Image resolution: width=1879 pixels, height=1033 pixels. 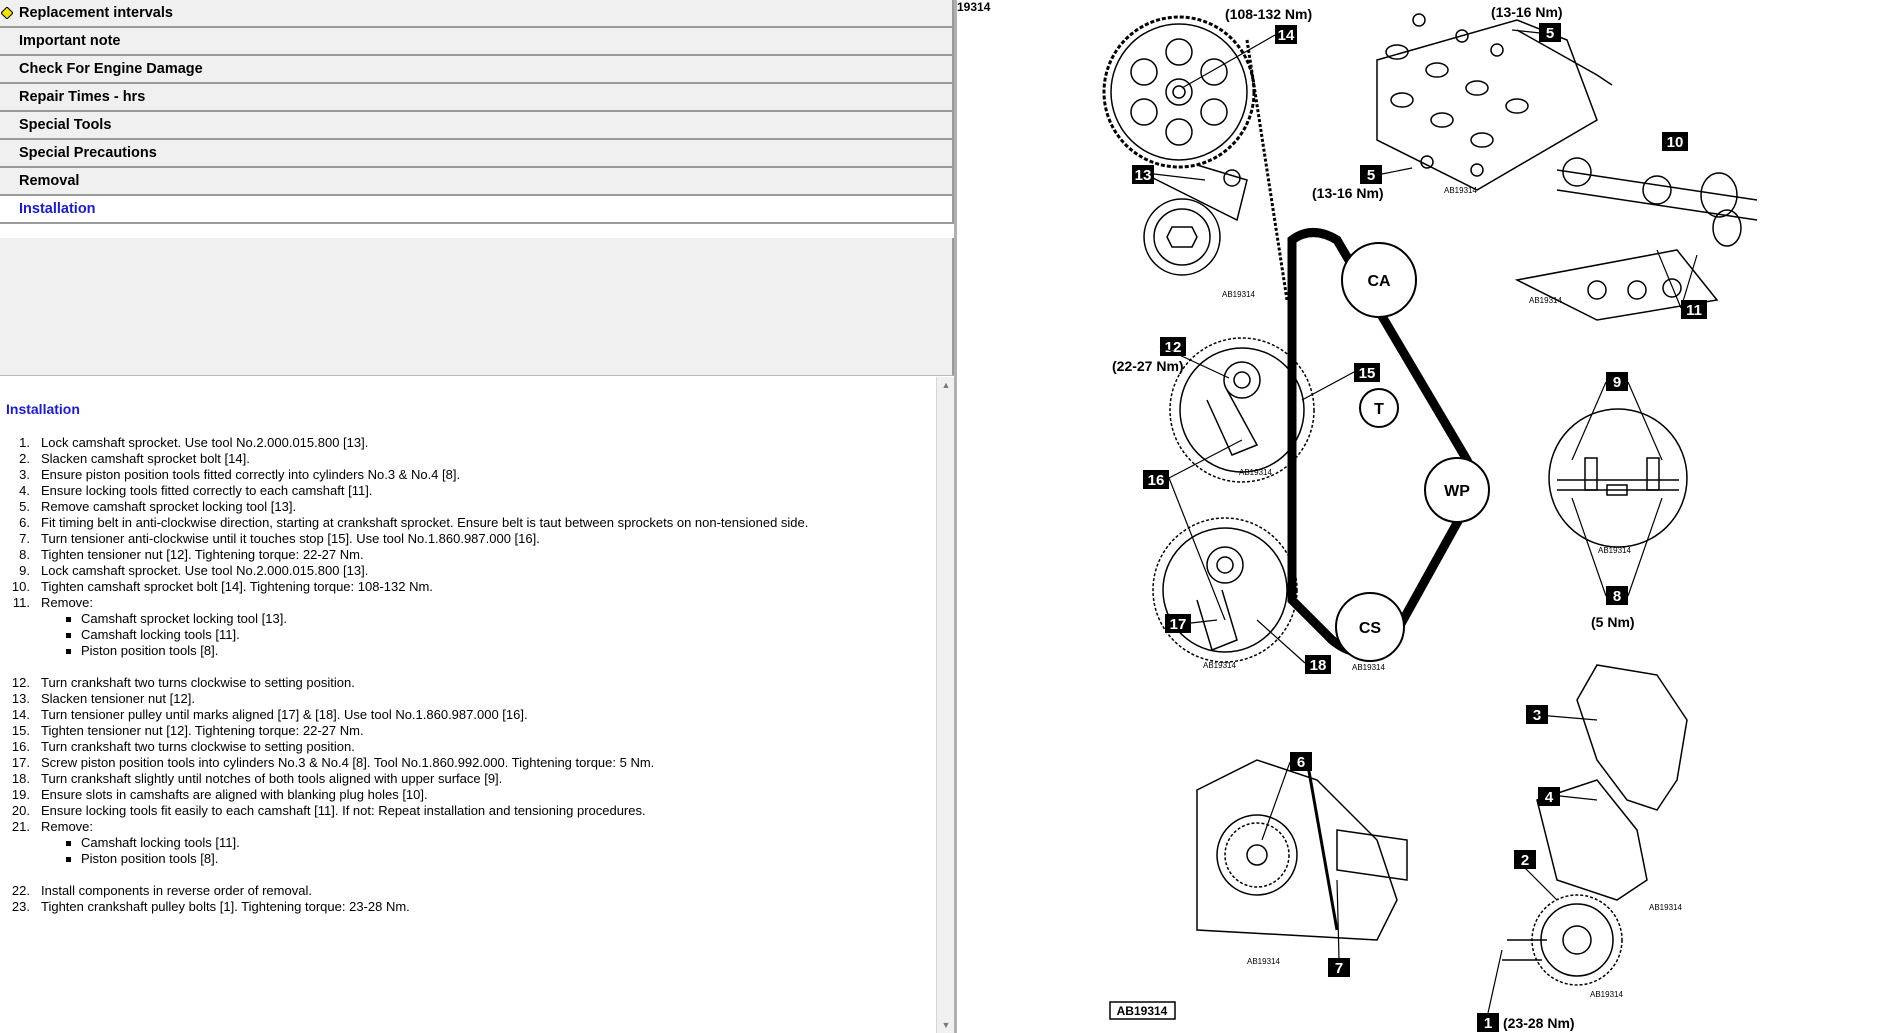 I want to click on belt-label-wp: WP, so click(x=1457, y=491).